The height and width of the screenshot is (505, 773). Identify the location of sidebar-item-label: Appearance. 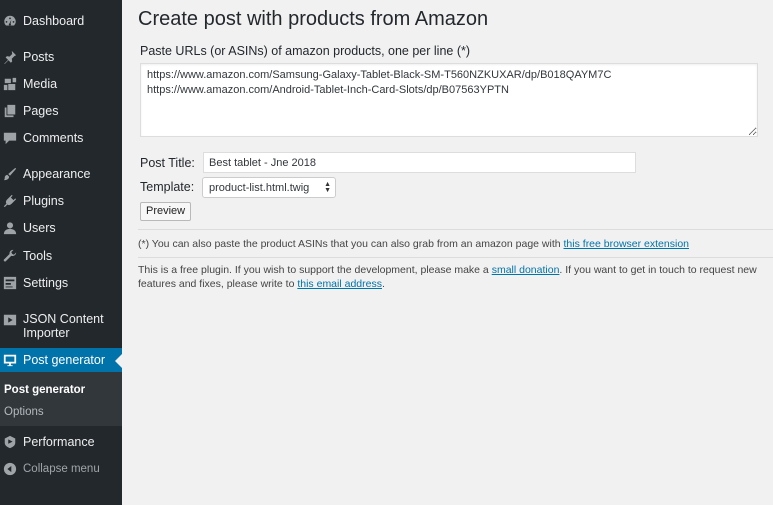
(57, 174).